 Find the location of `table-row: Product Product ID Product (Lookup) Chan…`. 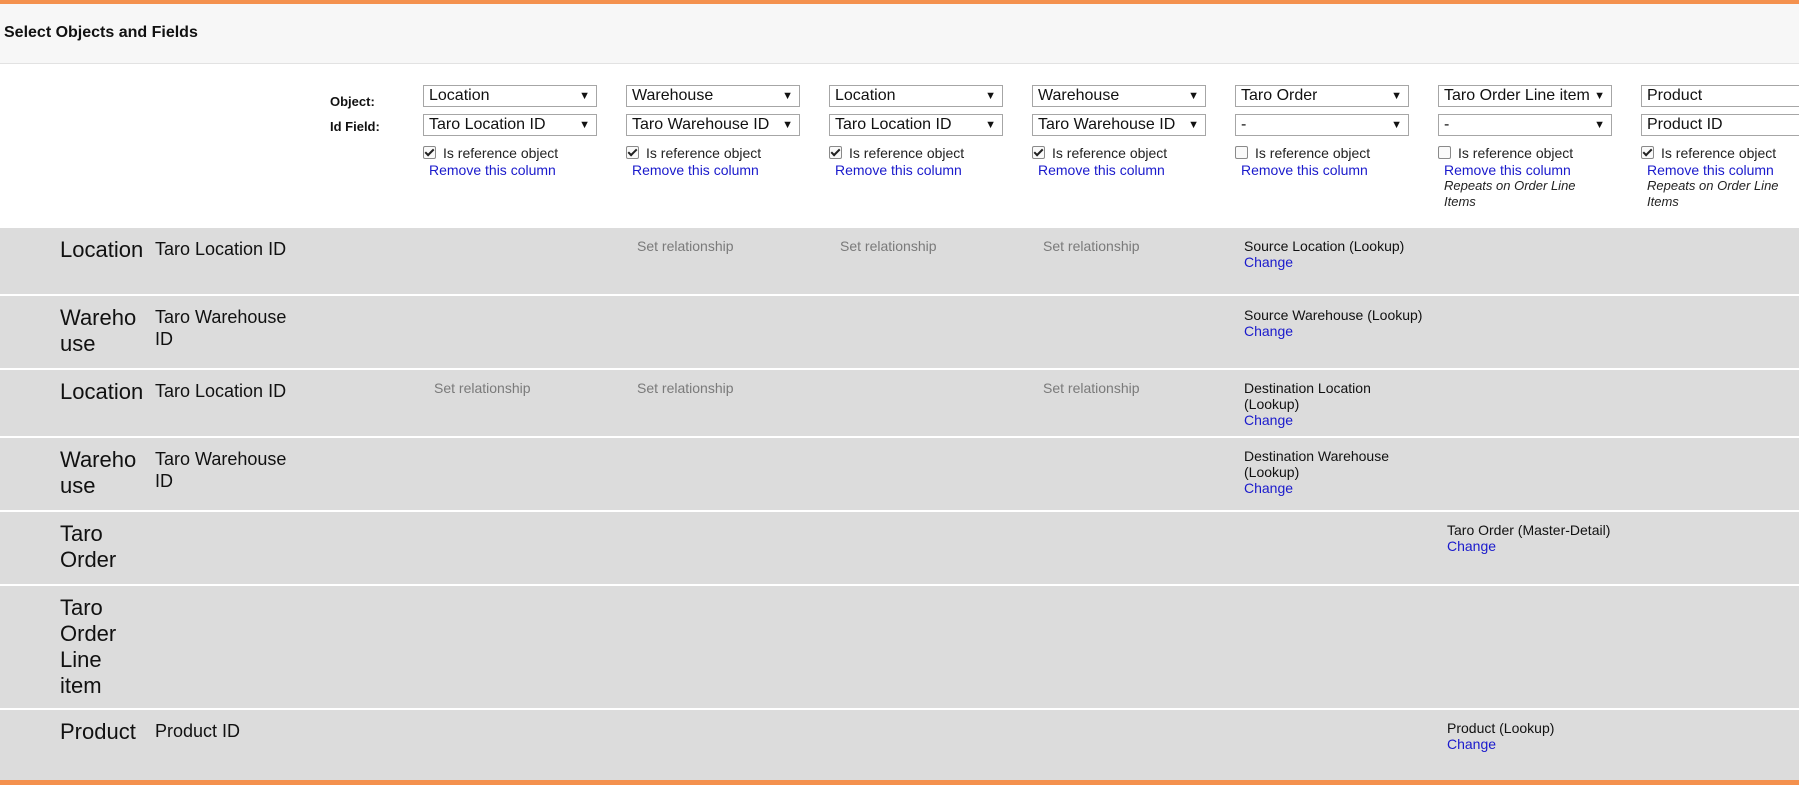

table-row: Product Product ID Product (Lookup) Chan… is located at coordinates (899, 745).